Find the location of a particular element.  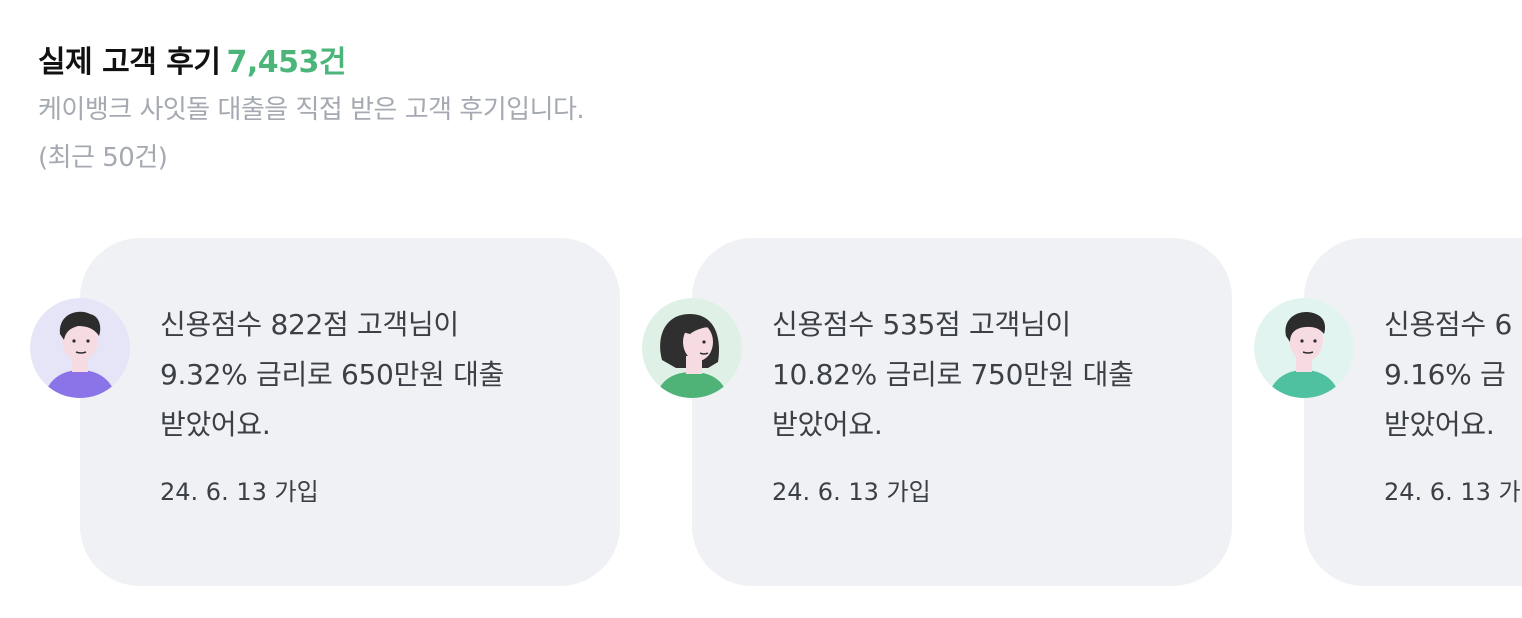

review-loan-line: 10.82% 금리로 750만원 대출 is located at coordinates (953, 374).